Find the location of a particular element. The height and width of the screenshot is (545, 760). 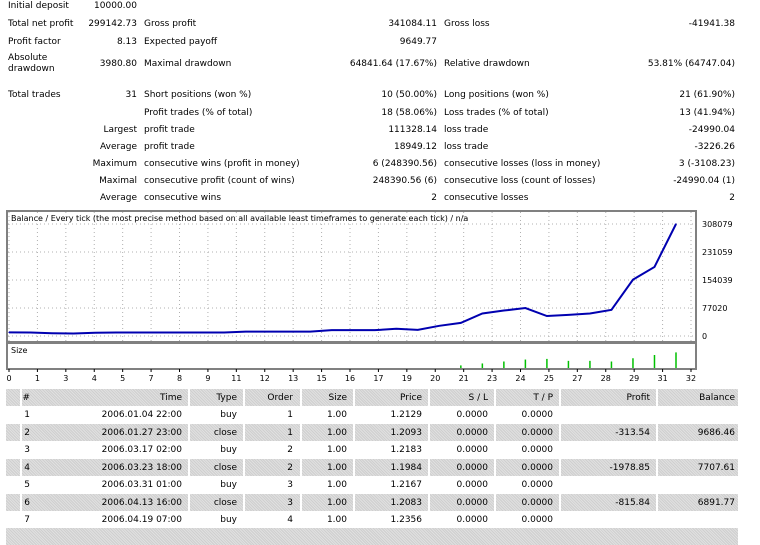

cell-time: 2006.04.19 07:00 is located at coordinates (141, 520).